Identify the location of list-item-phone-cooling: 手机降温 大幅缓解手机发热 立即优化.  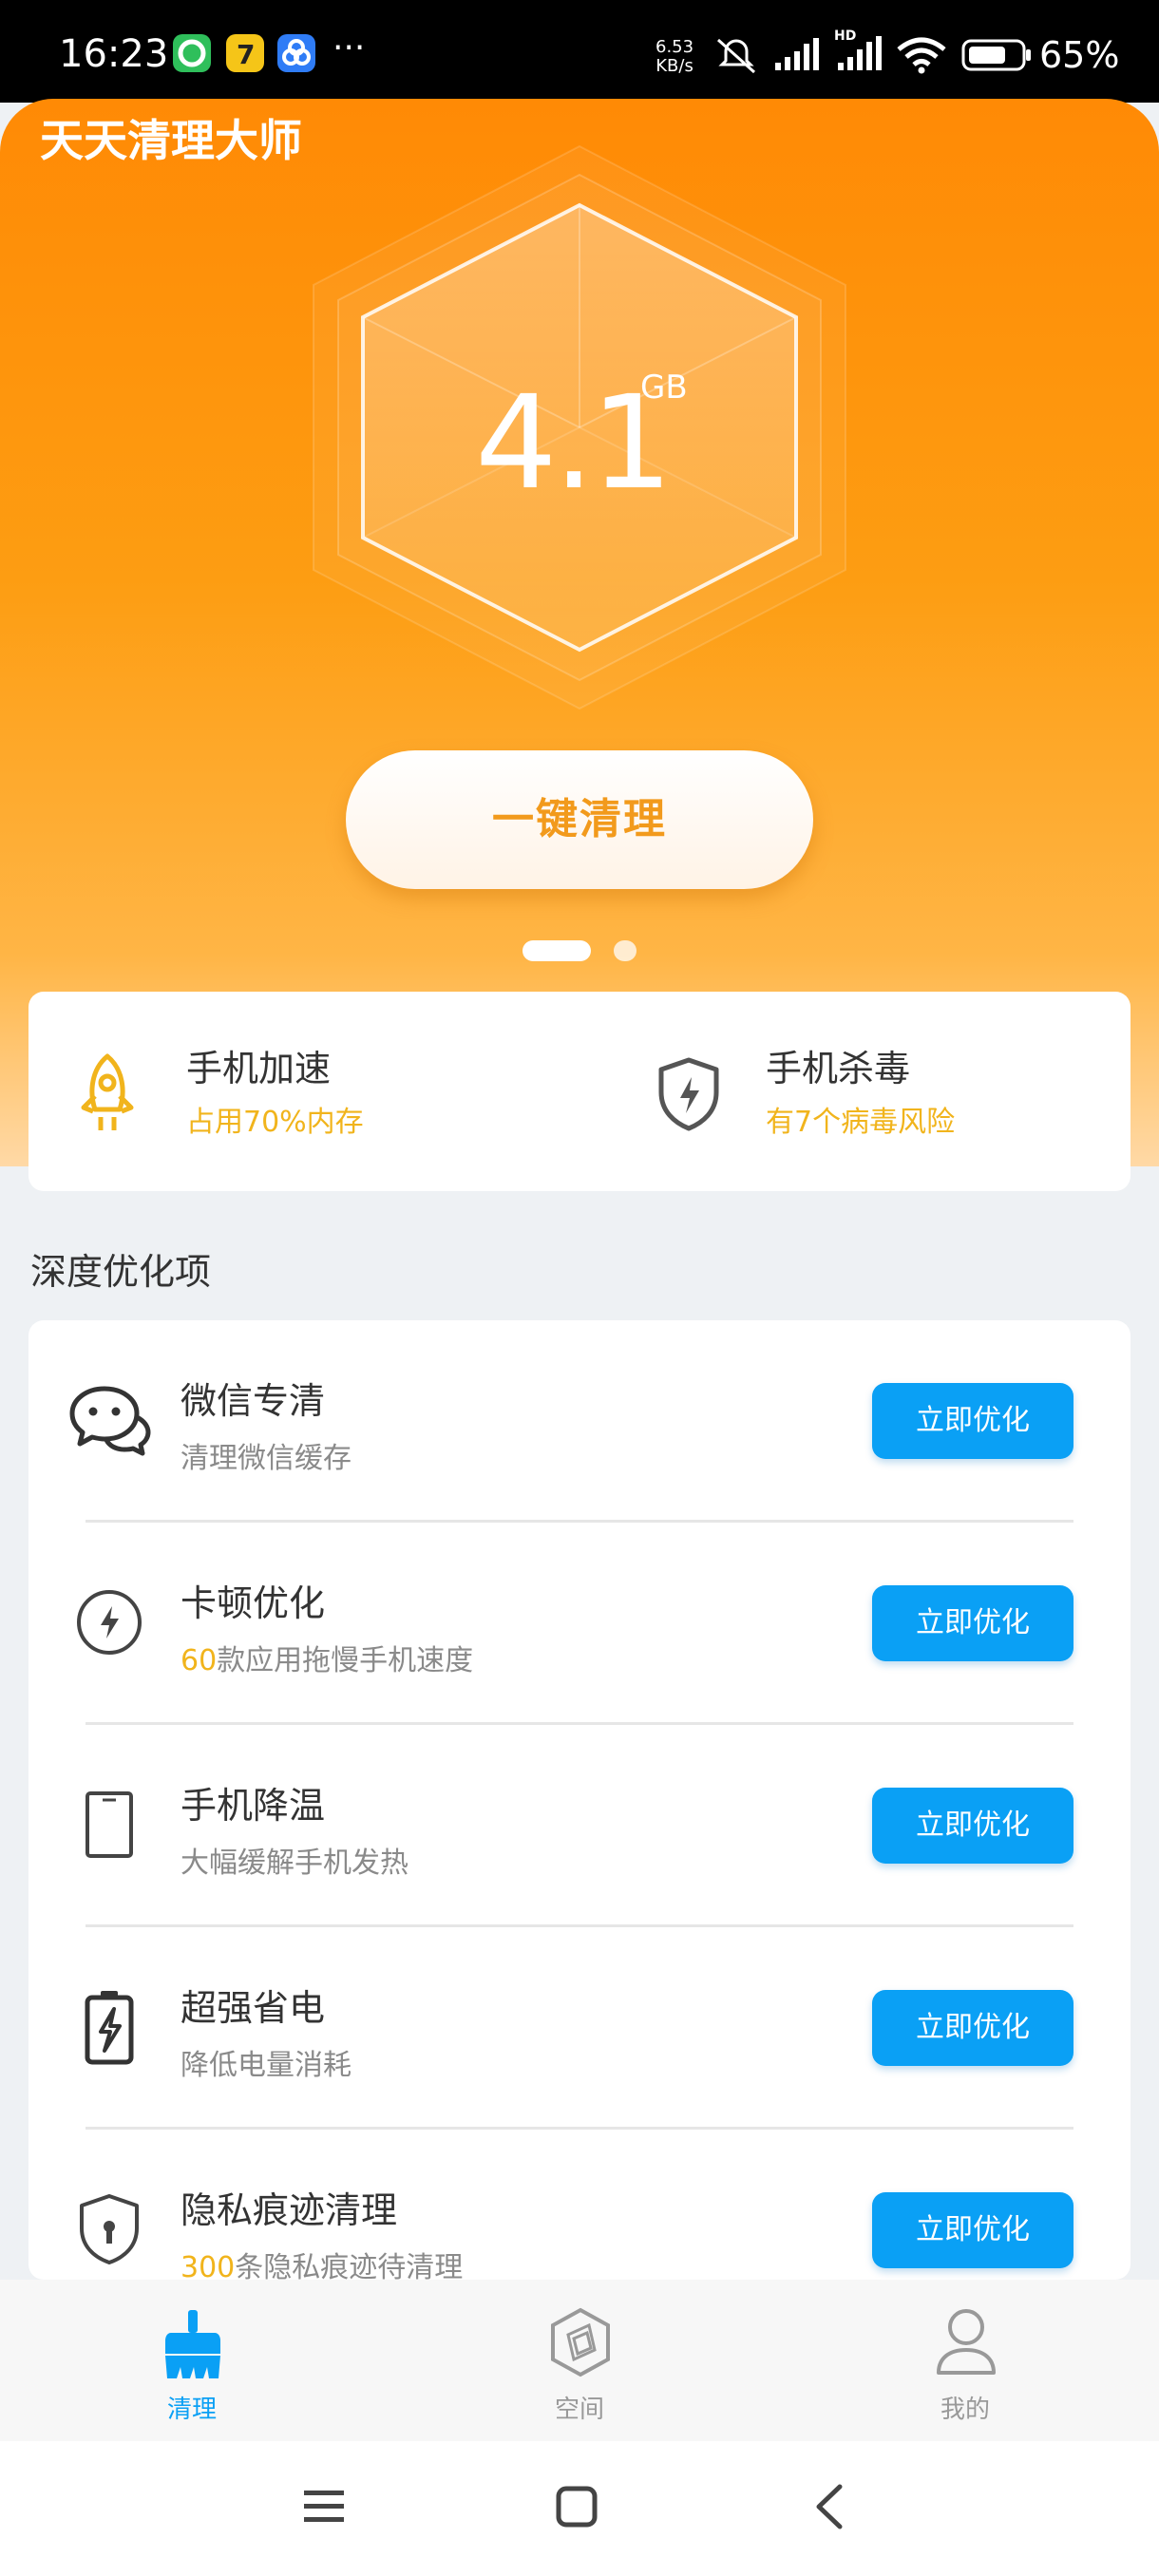
(579, 1826).